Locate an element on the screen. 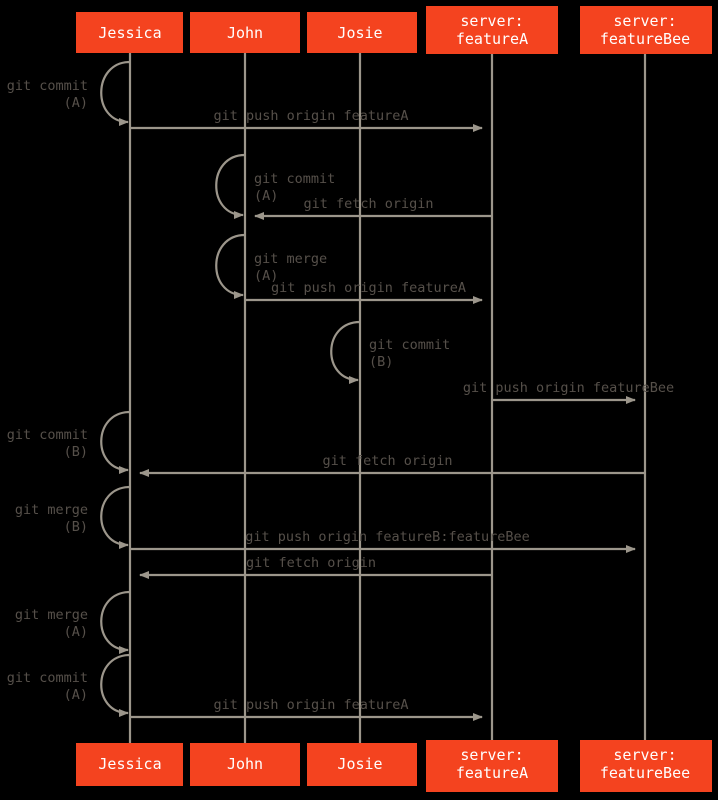  message-label: git push origin featureBee is located at coordinates (568, 388).